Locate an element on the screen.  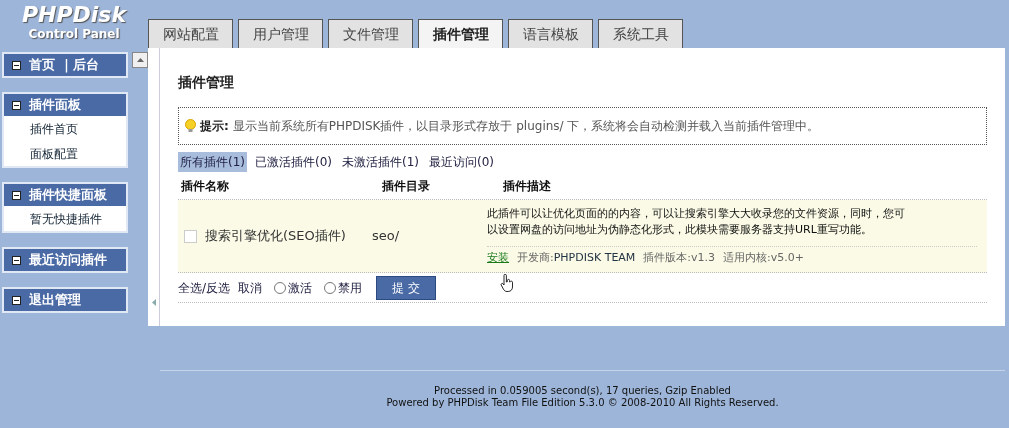
sidebar-panel-header: 最近访问插件 is located at coordinates (65, 260).